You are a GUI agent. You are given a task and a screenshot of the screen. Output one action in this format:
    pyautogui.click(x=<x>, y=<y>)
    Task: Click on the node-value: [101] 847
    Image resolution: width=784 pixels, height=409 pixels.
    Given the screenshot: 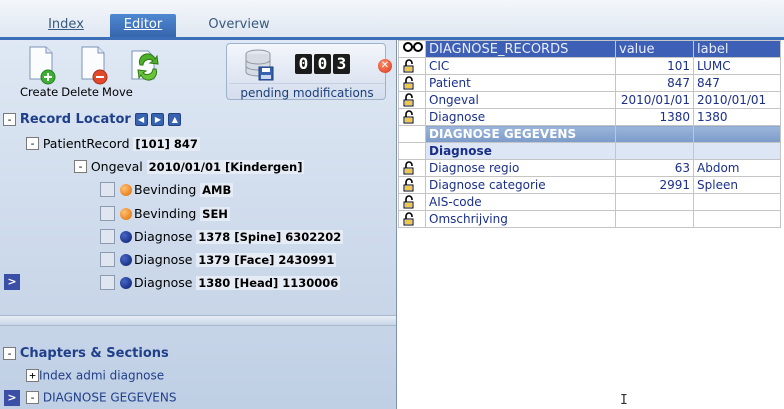 What is the action you would take?
    pyautogui.click(x=166, y=143)
    